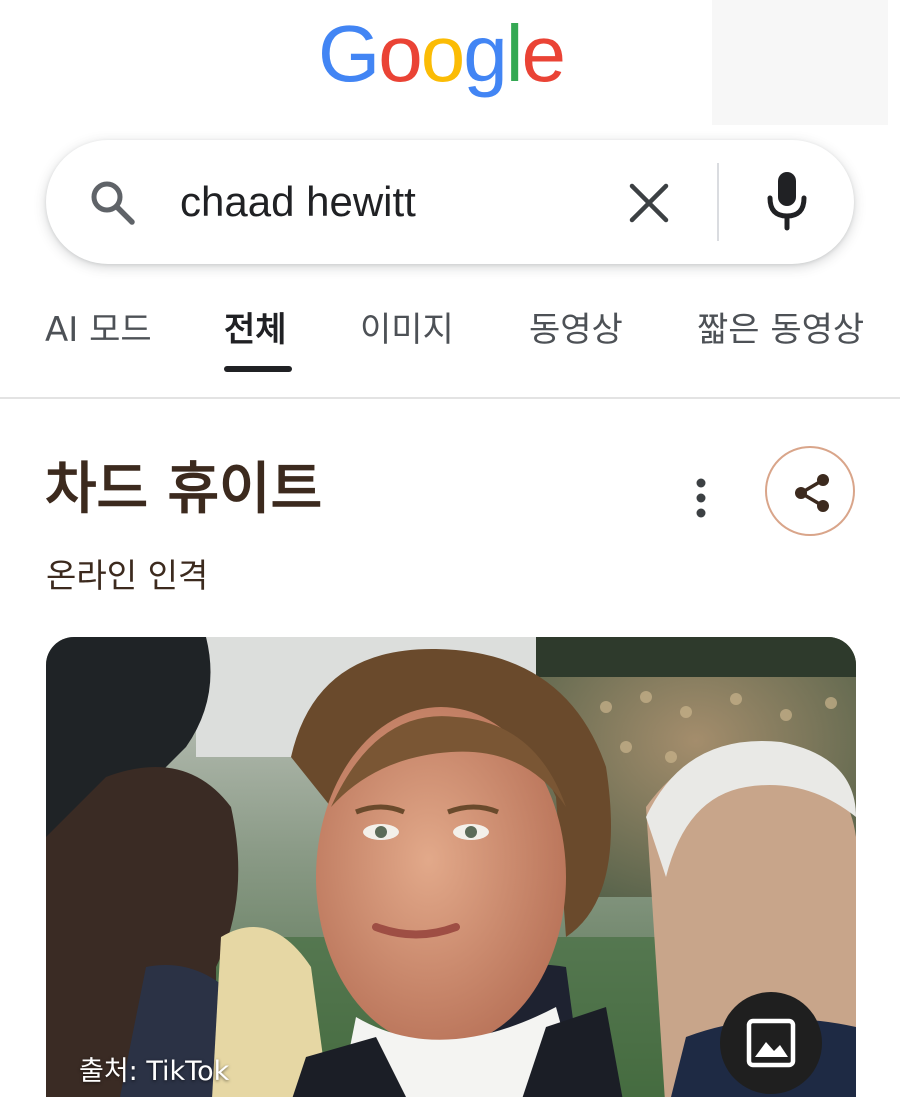 This screenshot has height=1097, width=900. I want to click on google-logo: G o o g l e, so click(442, 53).